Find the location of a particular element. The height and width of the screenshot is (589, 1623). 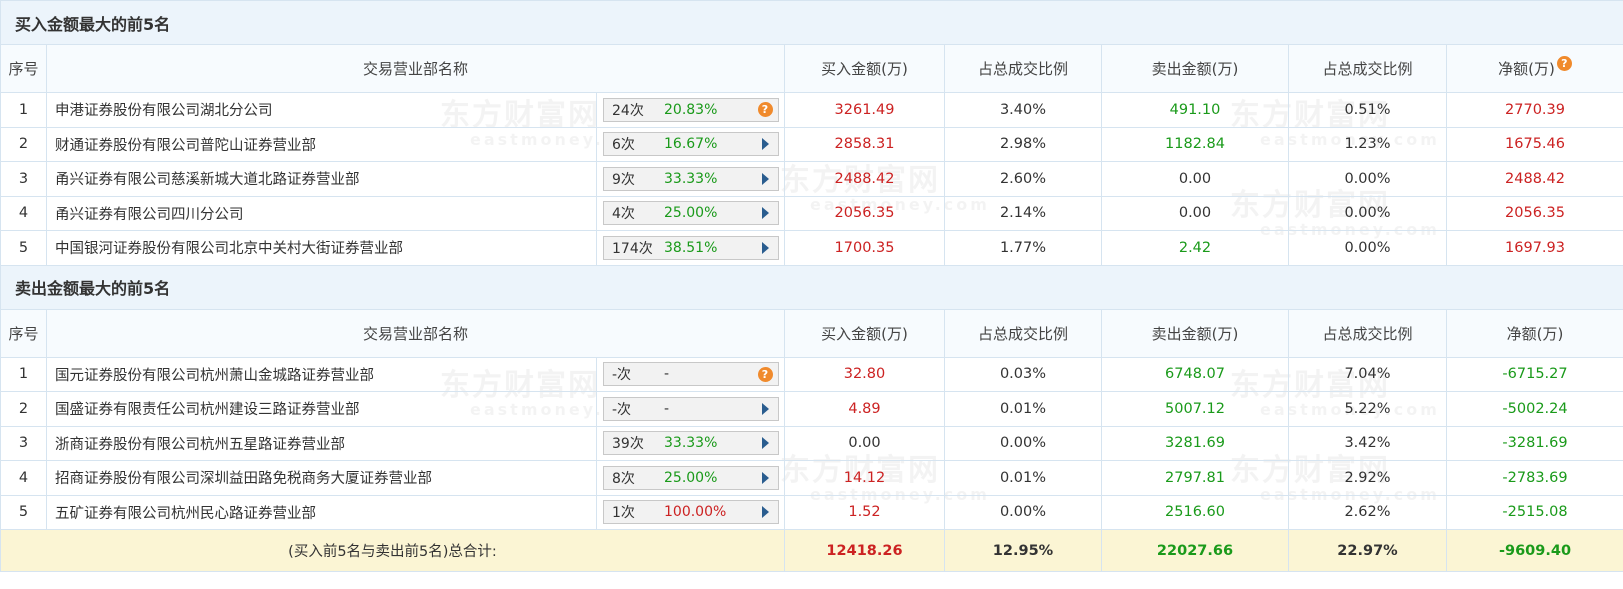

branch-stats-button: -次 - is located at coordinates (691, 408).